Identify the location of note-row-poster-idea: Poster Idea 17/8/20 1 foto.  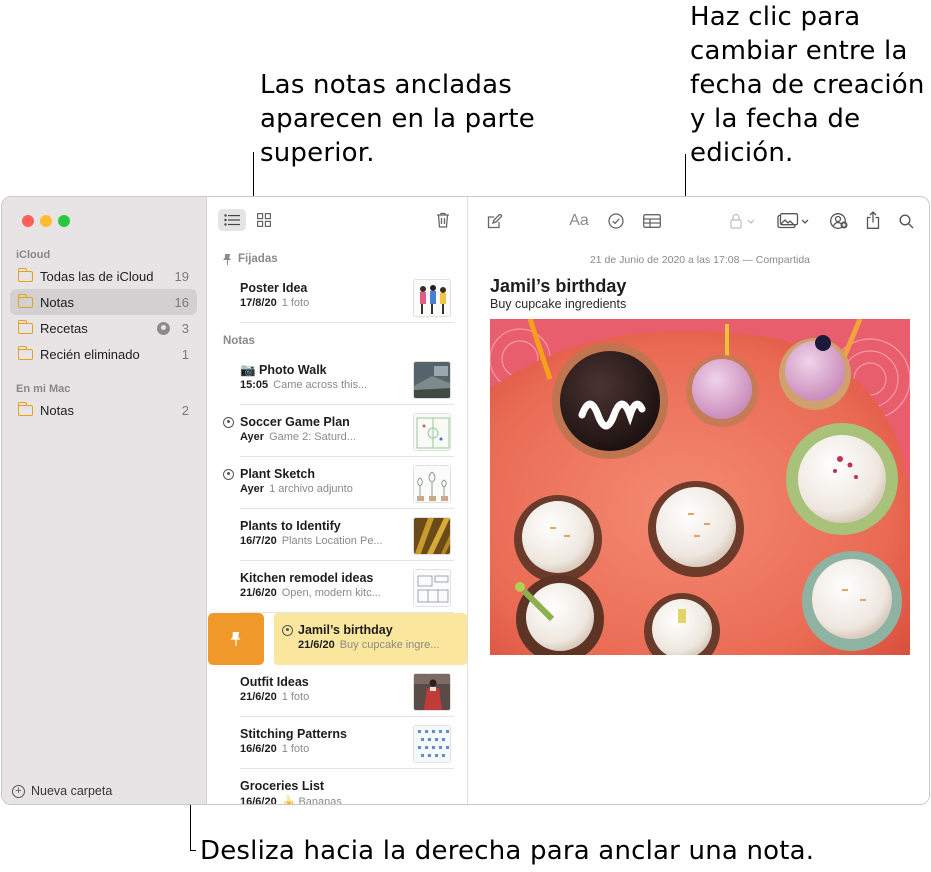
(338, 297).